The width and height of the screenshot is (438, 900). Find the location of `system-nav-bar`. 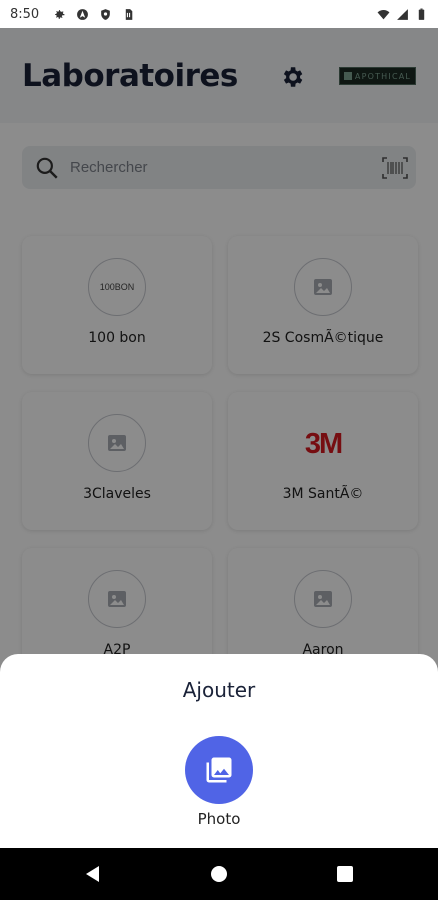

system-nav-bar is located at coordinates (219, 874).